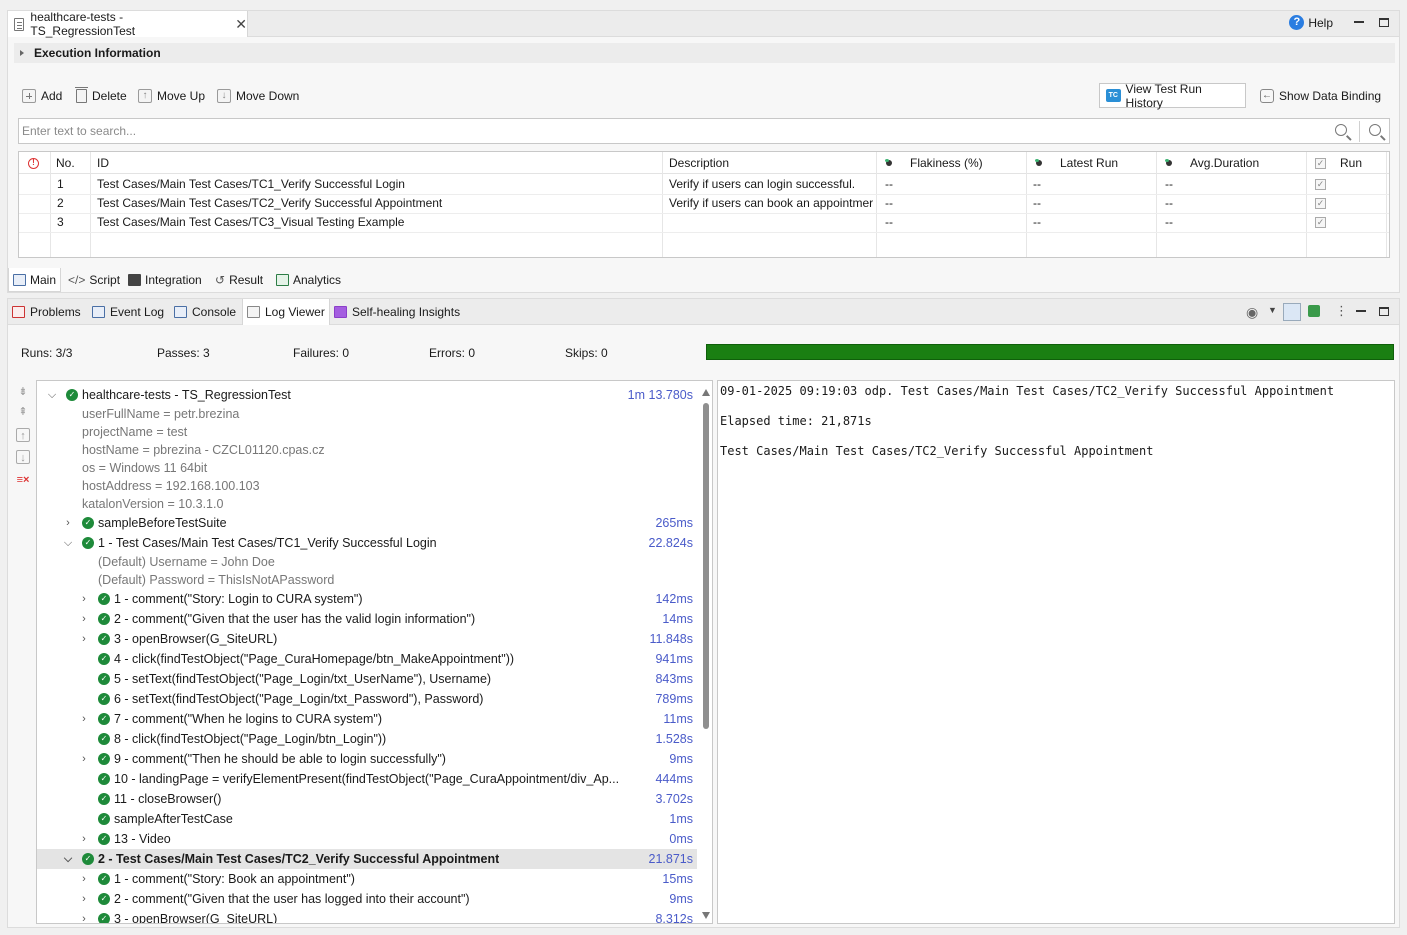 The height and width of the screenshot is (935, 1407). I want to click on tab-self-healing-label: Self-healing Insights, so click(406, 312).